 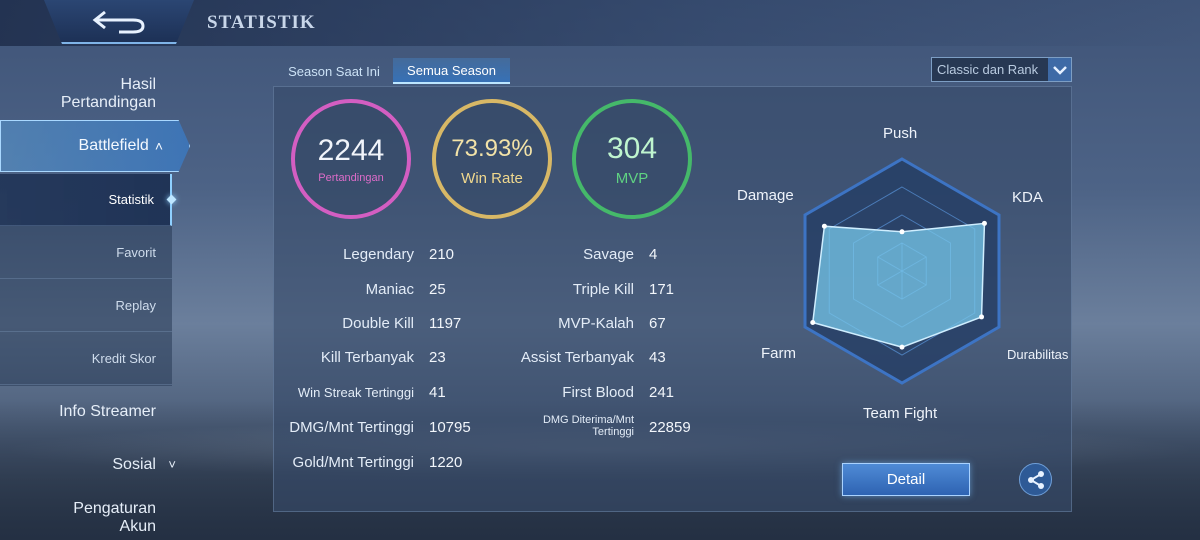 I want to click on sub-item-replay: Replay, so click(x=86, y=306).